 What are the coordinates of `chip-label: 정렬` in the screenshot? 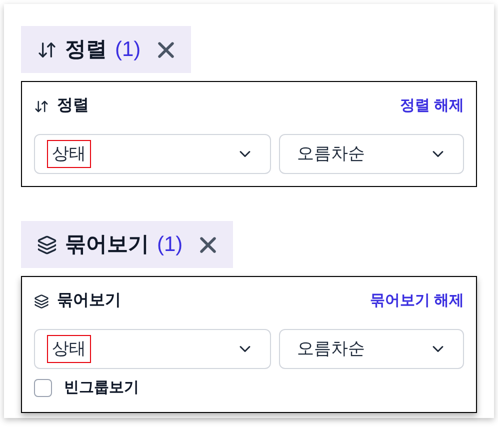 It's located at (86, 49).